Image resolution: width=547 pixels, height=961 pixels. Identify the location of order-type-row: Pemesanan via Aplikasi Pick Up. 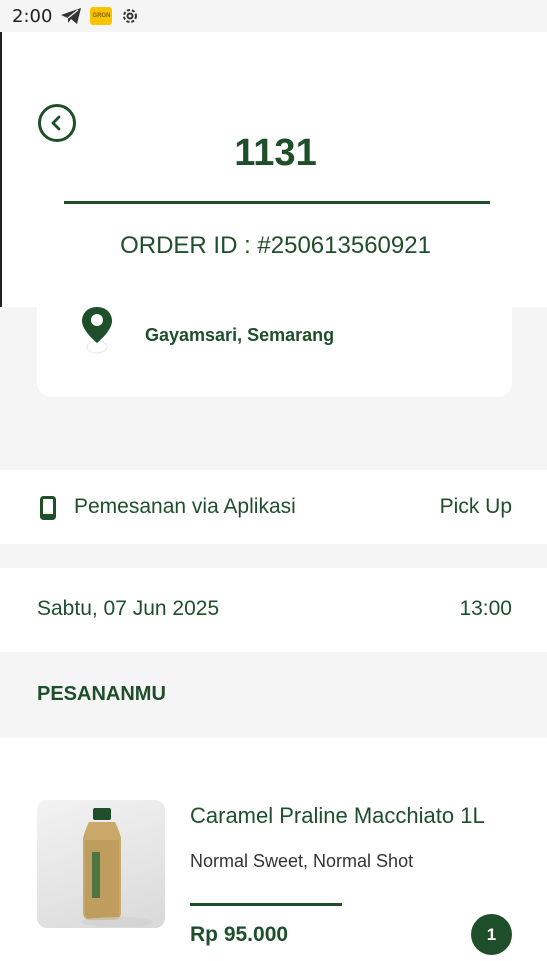
(273, 507).